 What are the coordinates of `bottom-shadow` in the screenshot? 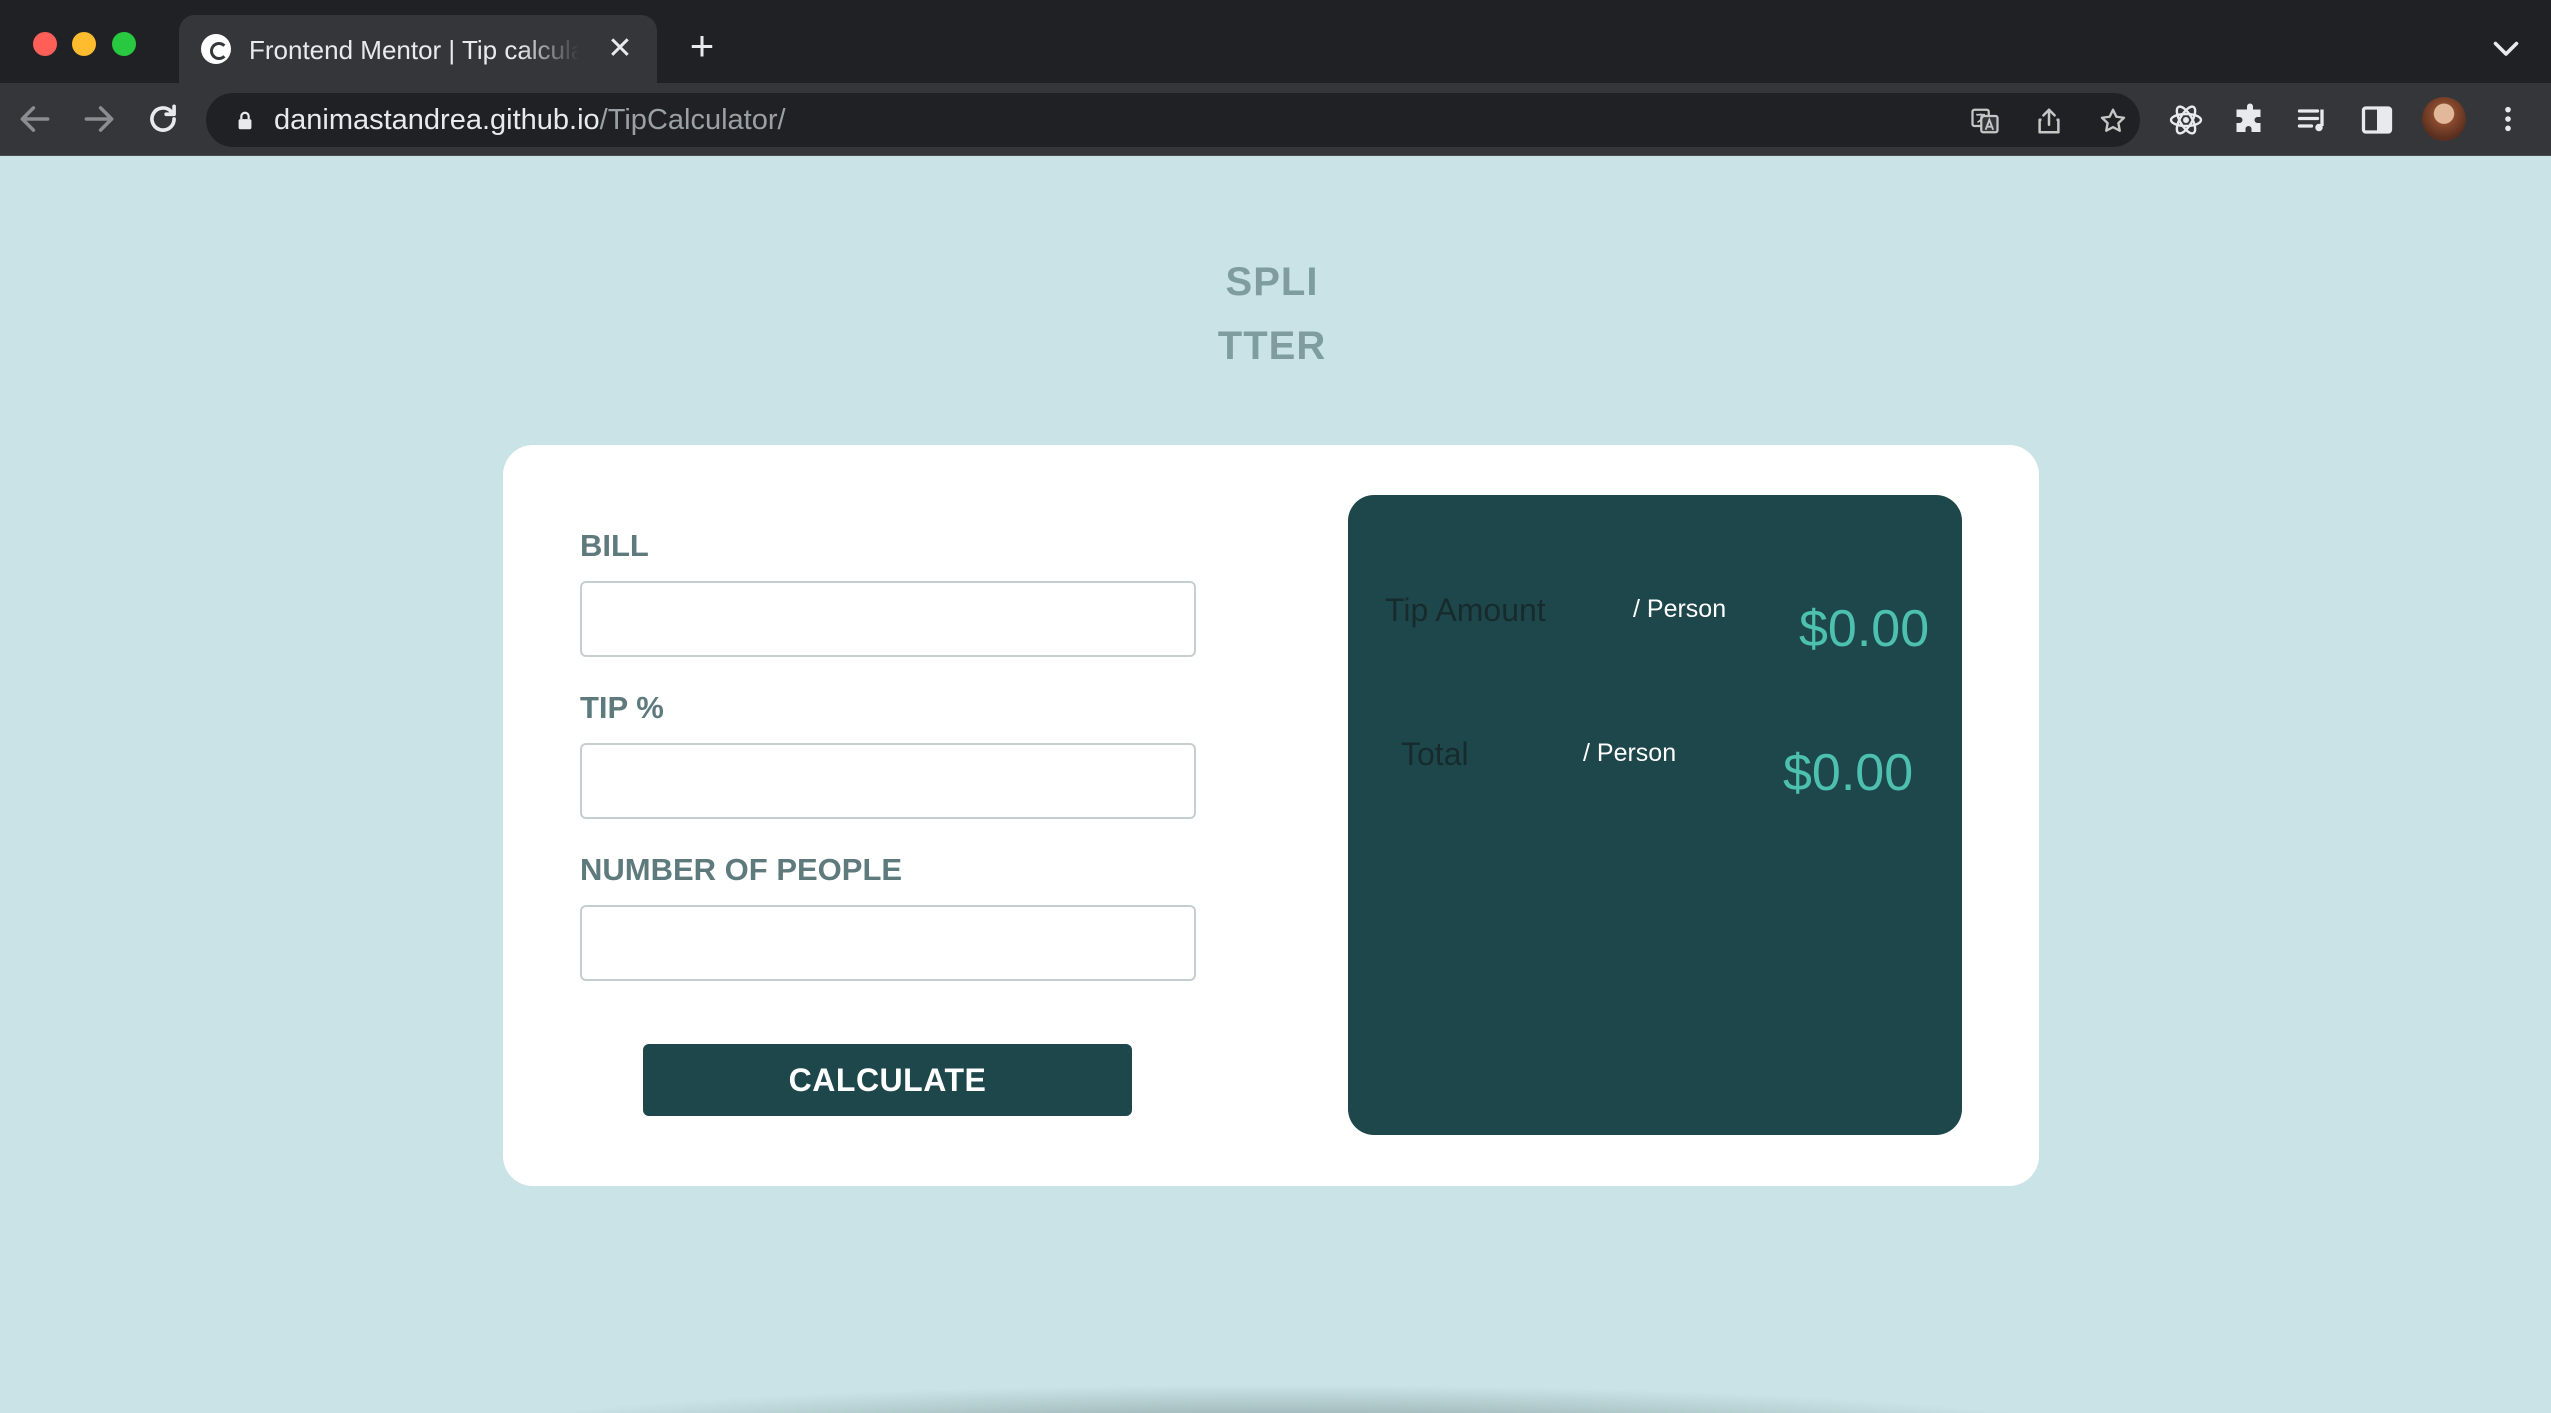 It's located at (1280, 1396).